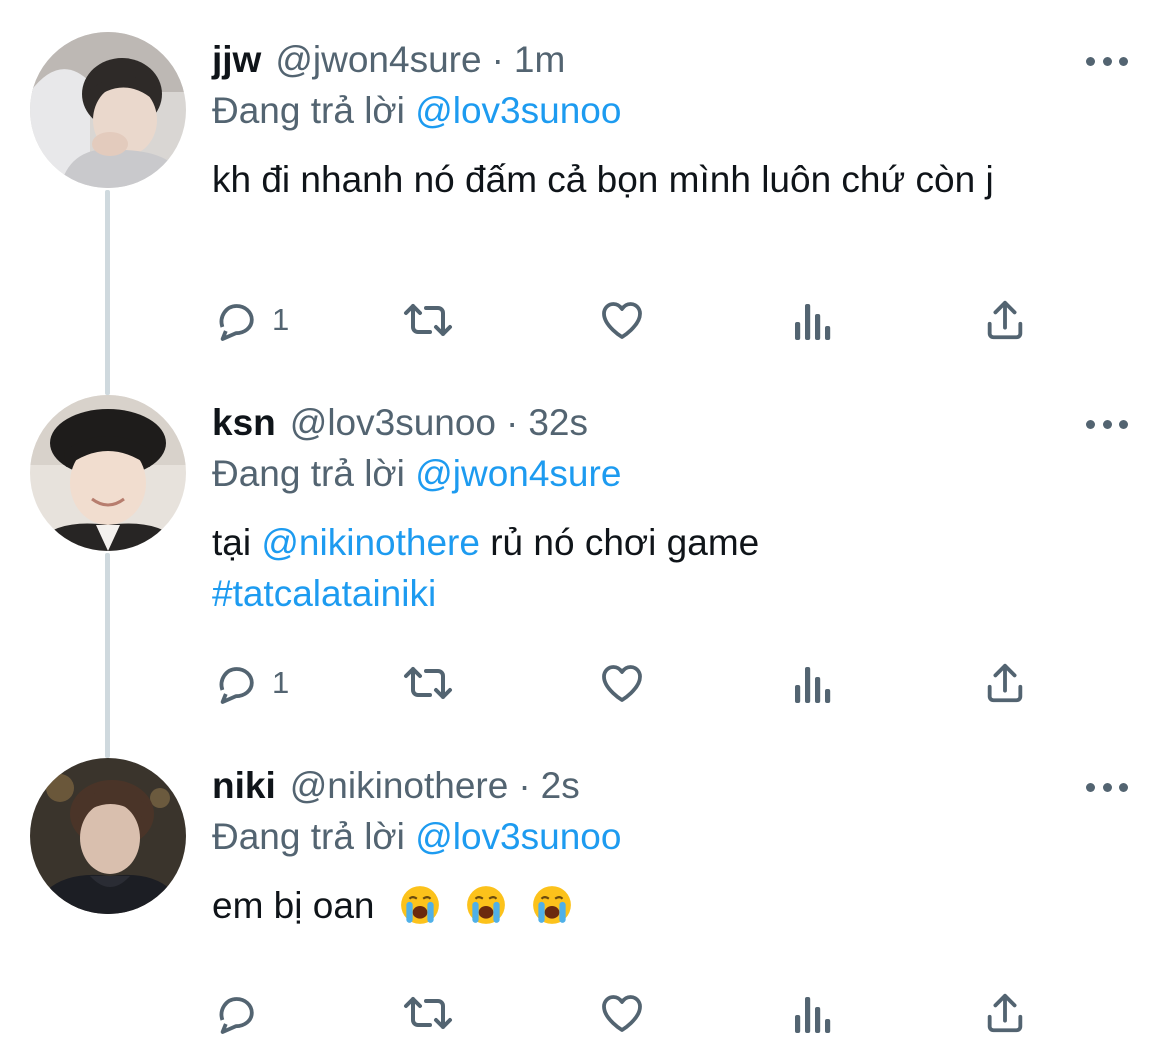 This screenshot has height=1047, width=1170. What do you see at coordinates (324, 593) in the screenshot?
I see `hashtag-link: #tatcalatainiki` at bounding box center [324, 593].